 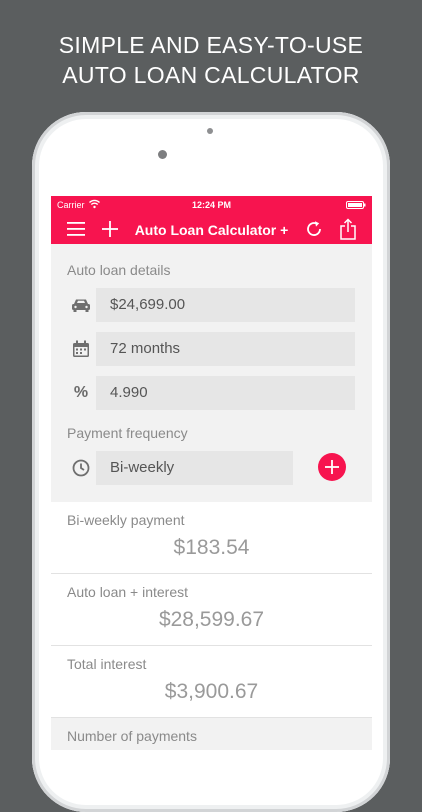 I want to click on nav-title: Auto Loan Calculator +, so click(x=211, y=230).